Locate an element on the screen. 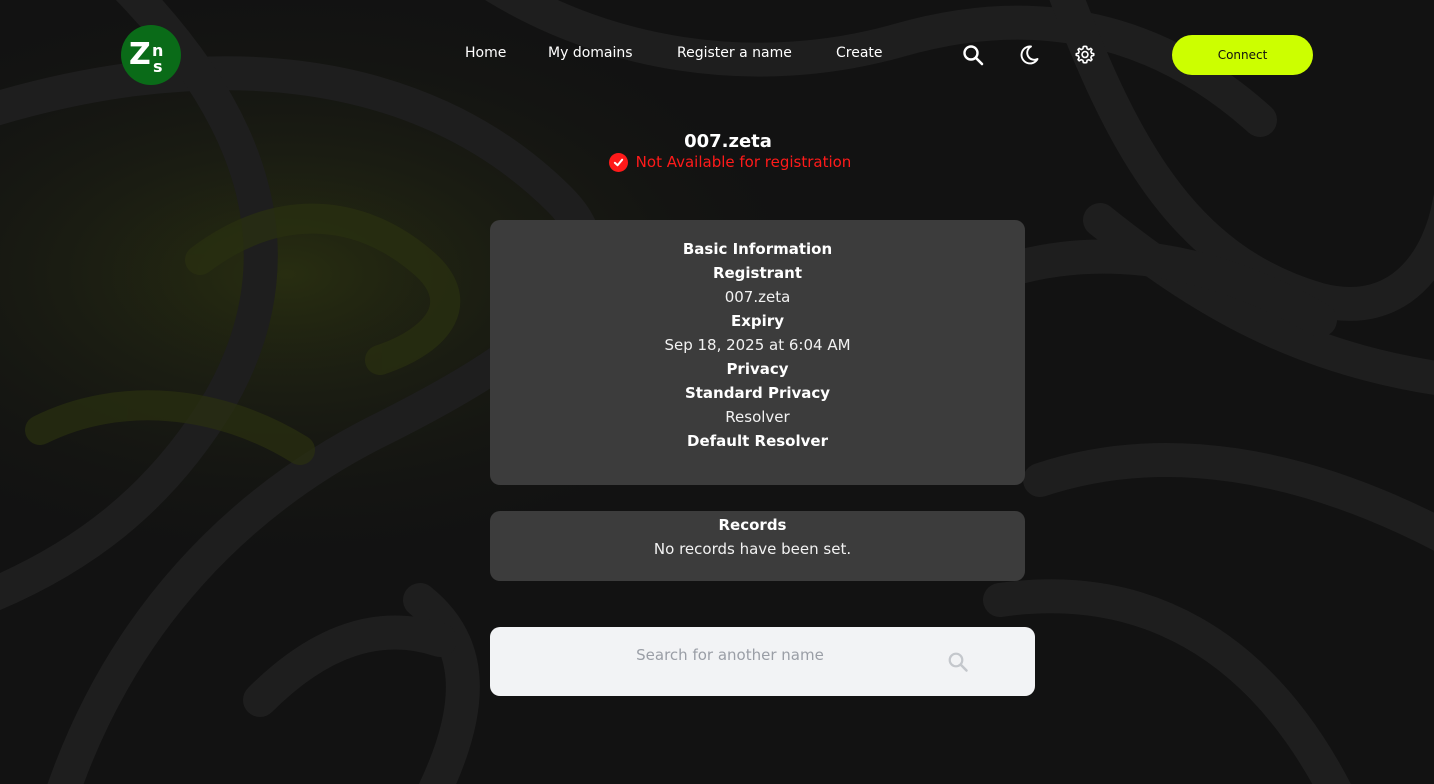 This screenshot has width=1434, height=784. search-input is located at coordinates (730, 655).